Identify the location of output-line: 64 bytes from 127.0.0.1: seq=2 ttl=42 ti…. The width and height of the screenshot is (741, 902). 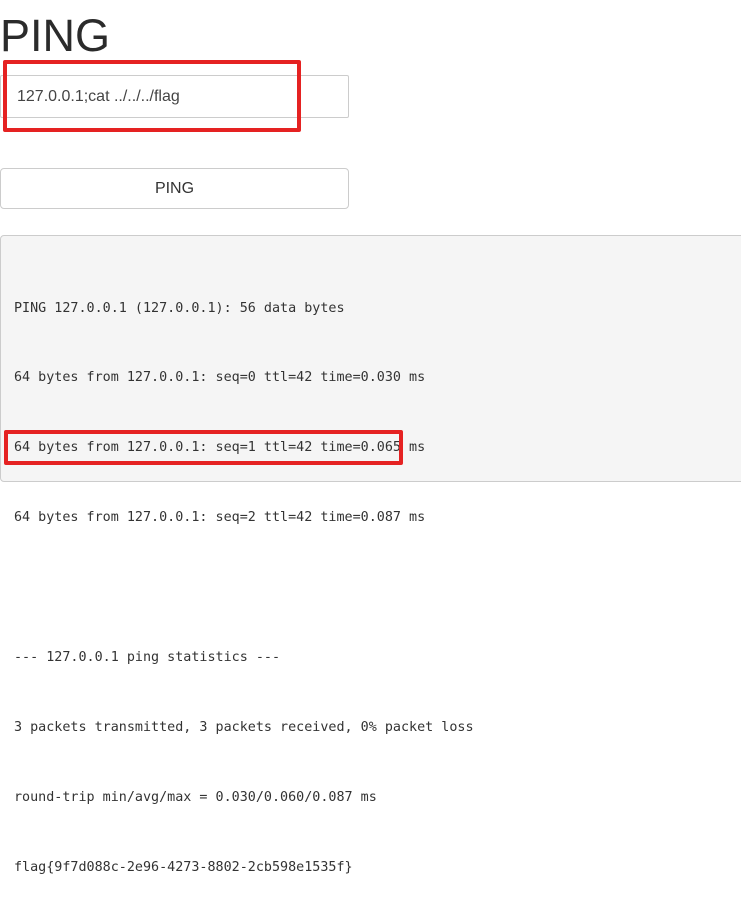
(220, 518).